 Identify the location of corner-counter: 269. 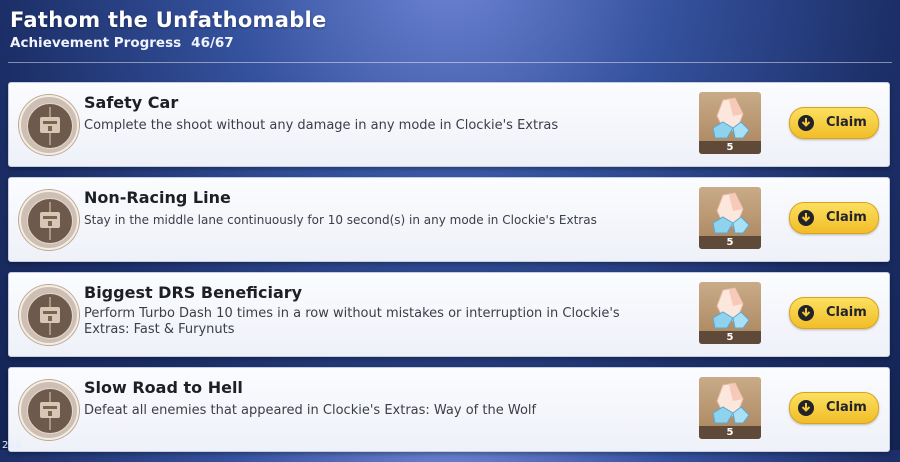
(12, 445).